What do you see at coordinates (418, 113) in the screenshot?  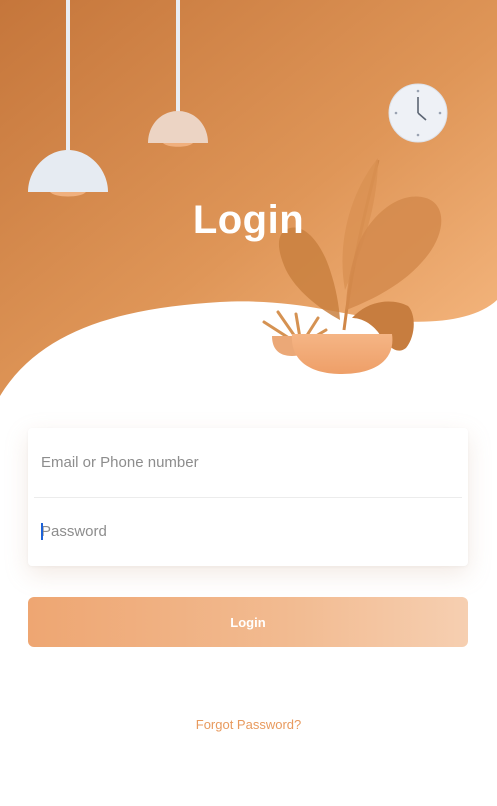 I see `wall-clock-icon` at bounding box center [418, 113].